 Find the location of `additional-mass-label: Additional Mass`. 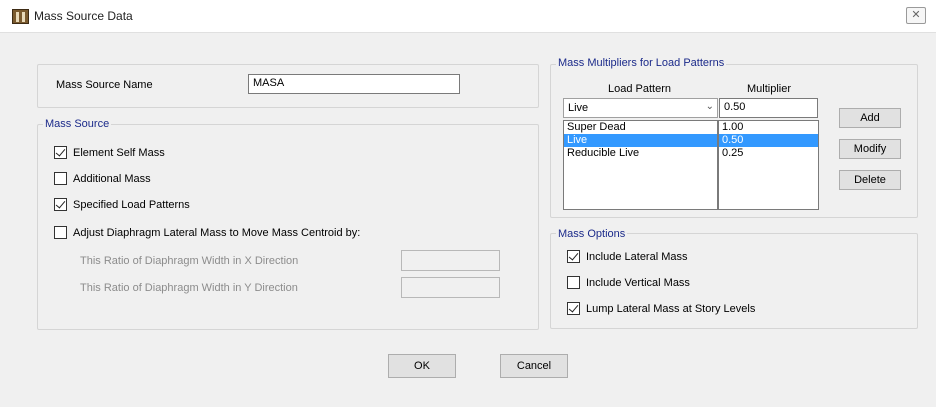

additional-mass-label: Additional Mass is located at coordinates (112, 179).